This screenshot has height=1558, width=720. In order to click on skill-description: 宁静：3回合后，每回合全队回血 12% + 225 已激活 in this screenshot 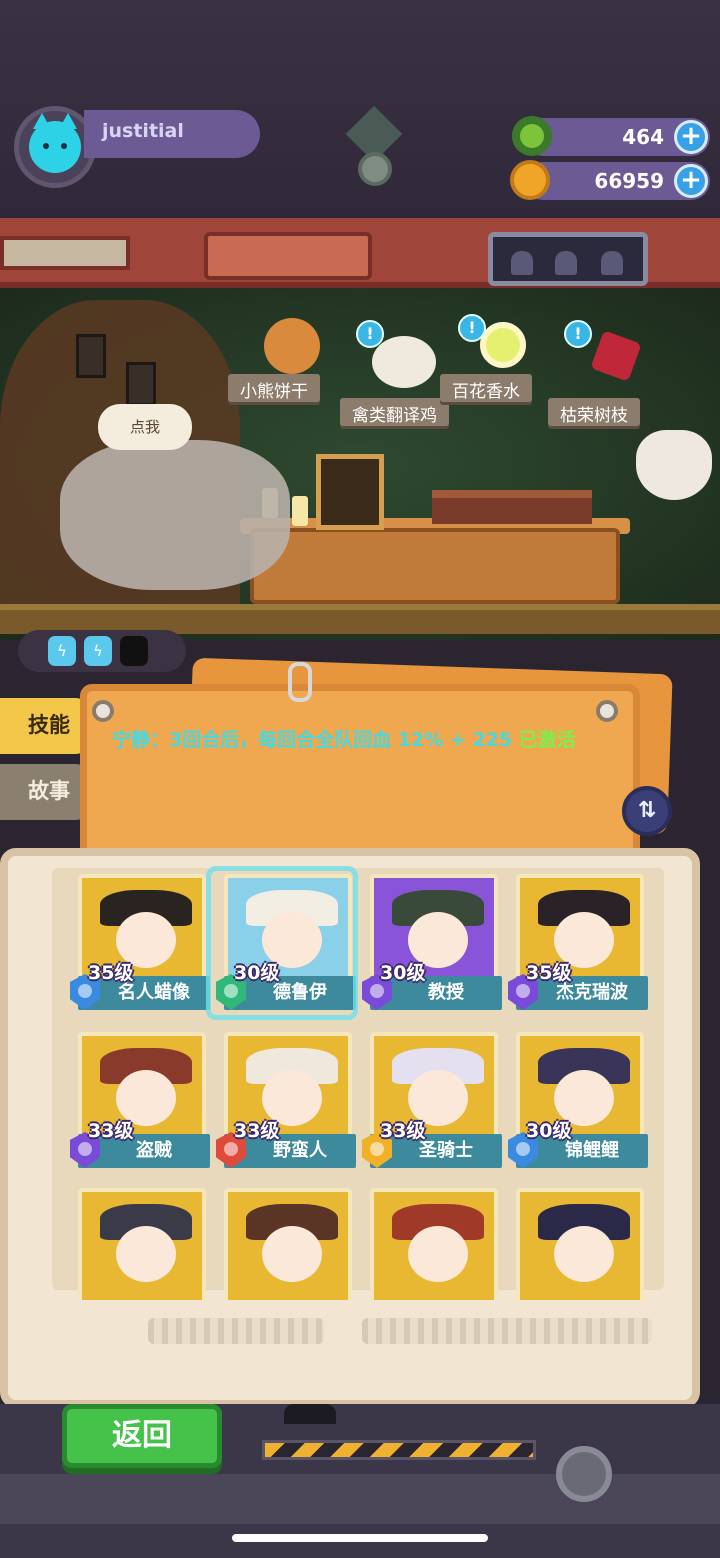, I will do `click(360, 740)`.